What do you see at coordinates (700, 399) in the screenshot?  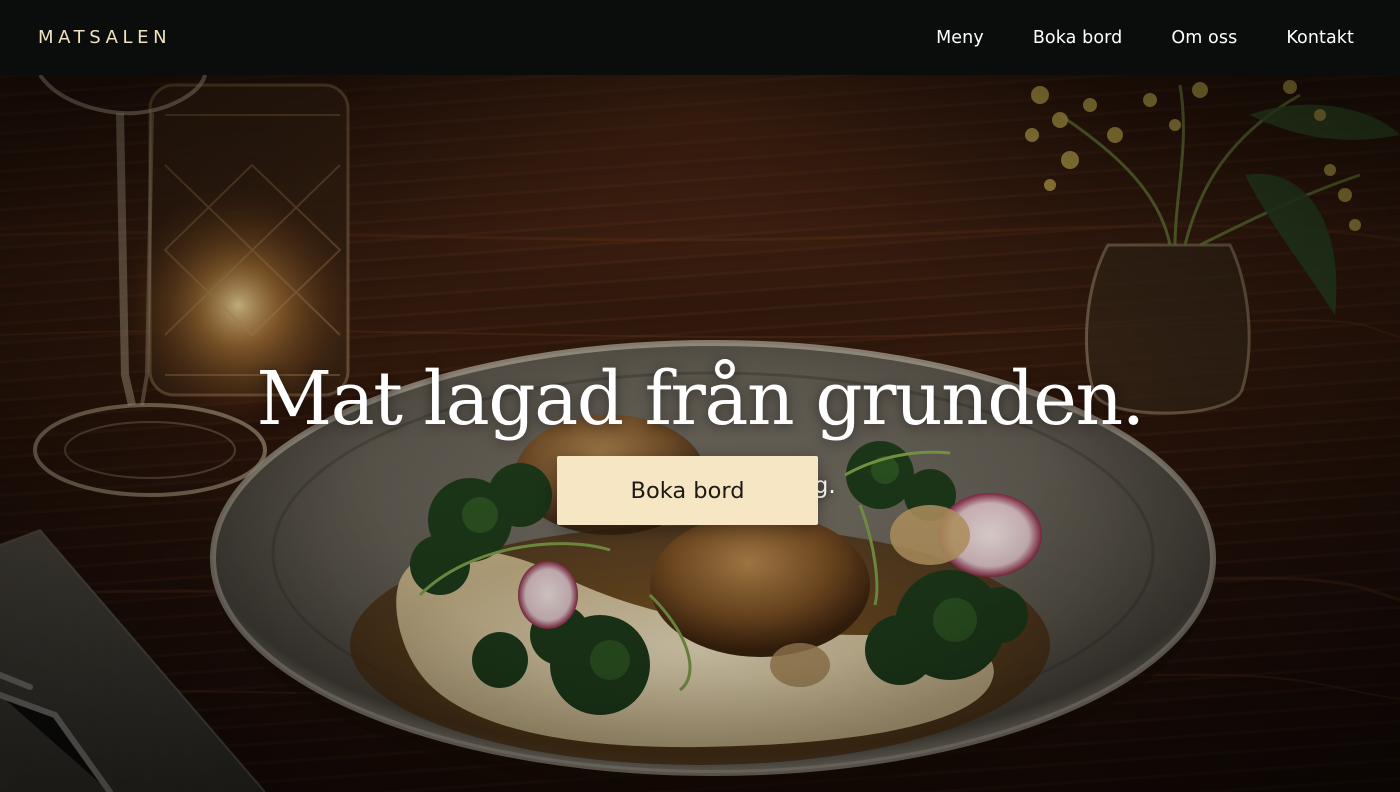 I see `hero-headline: Mat lagad från grunden.` at bounding box center [700, 399].